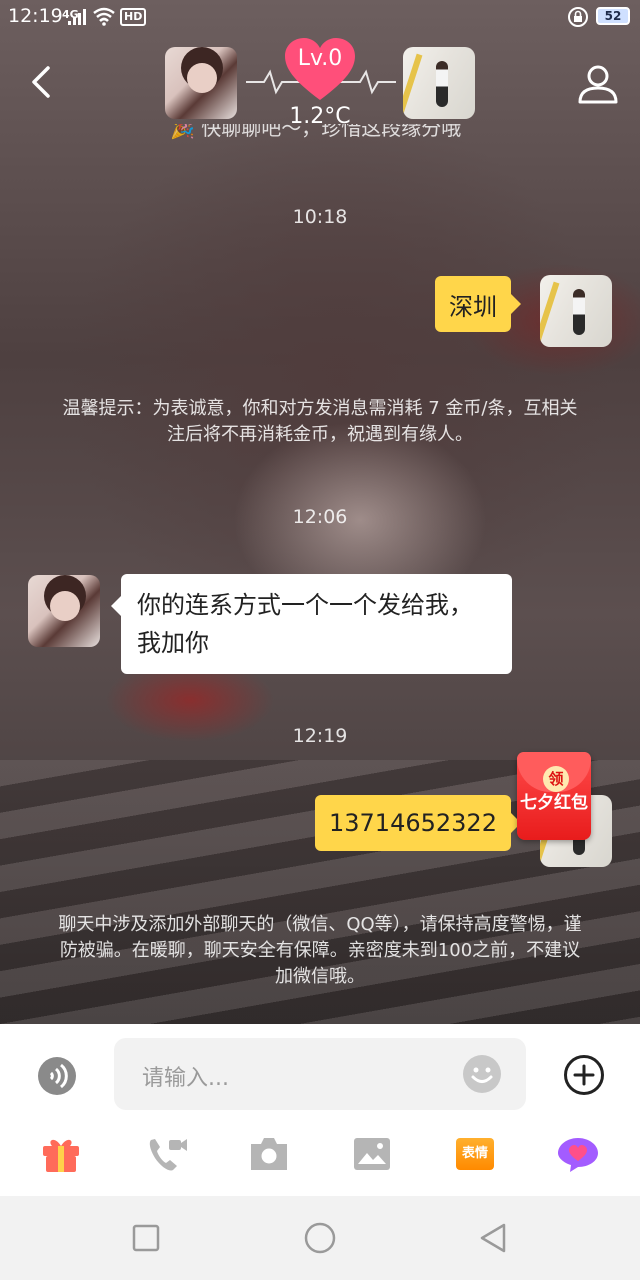  I want to click on message-time: 12:06, so click(320, 517).